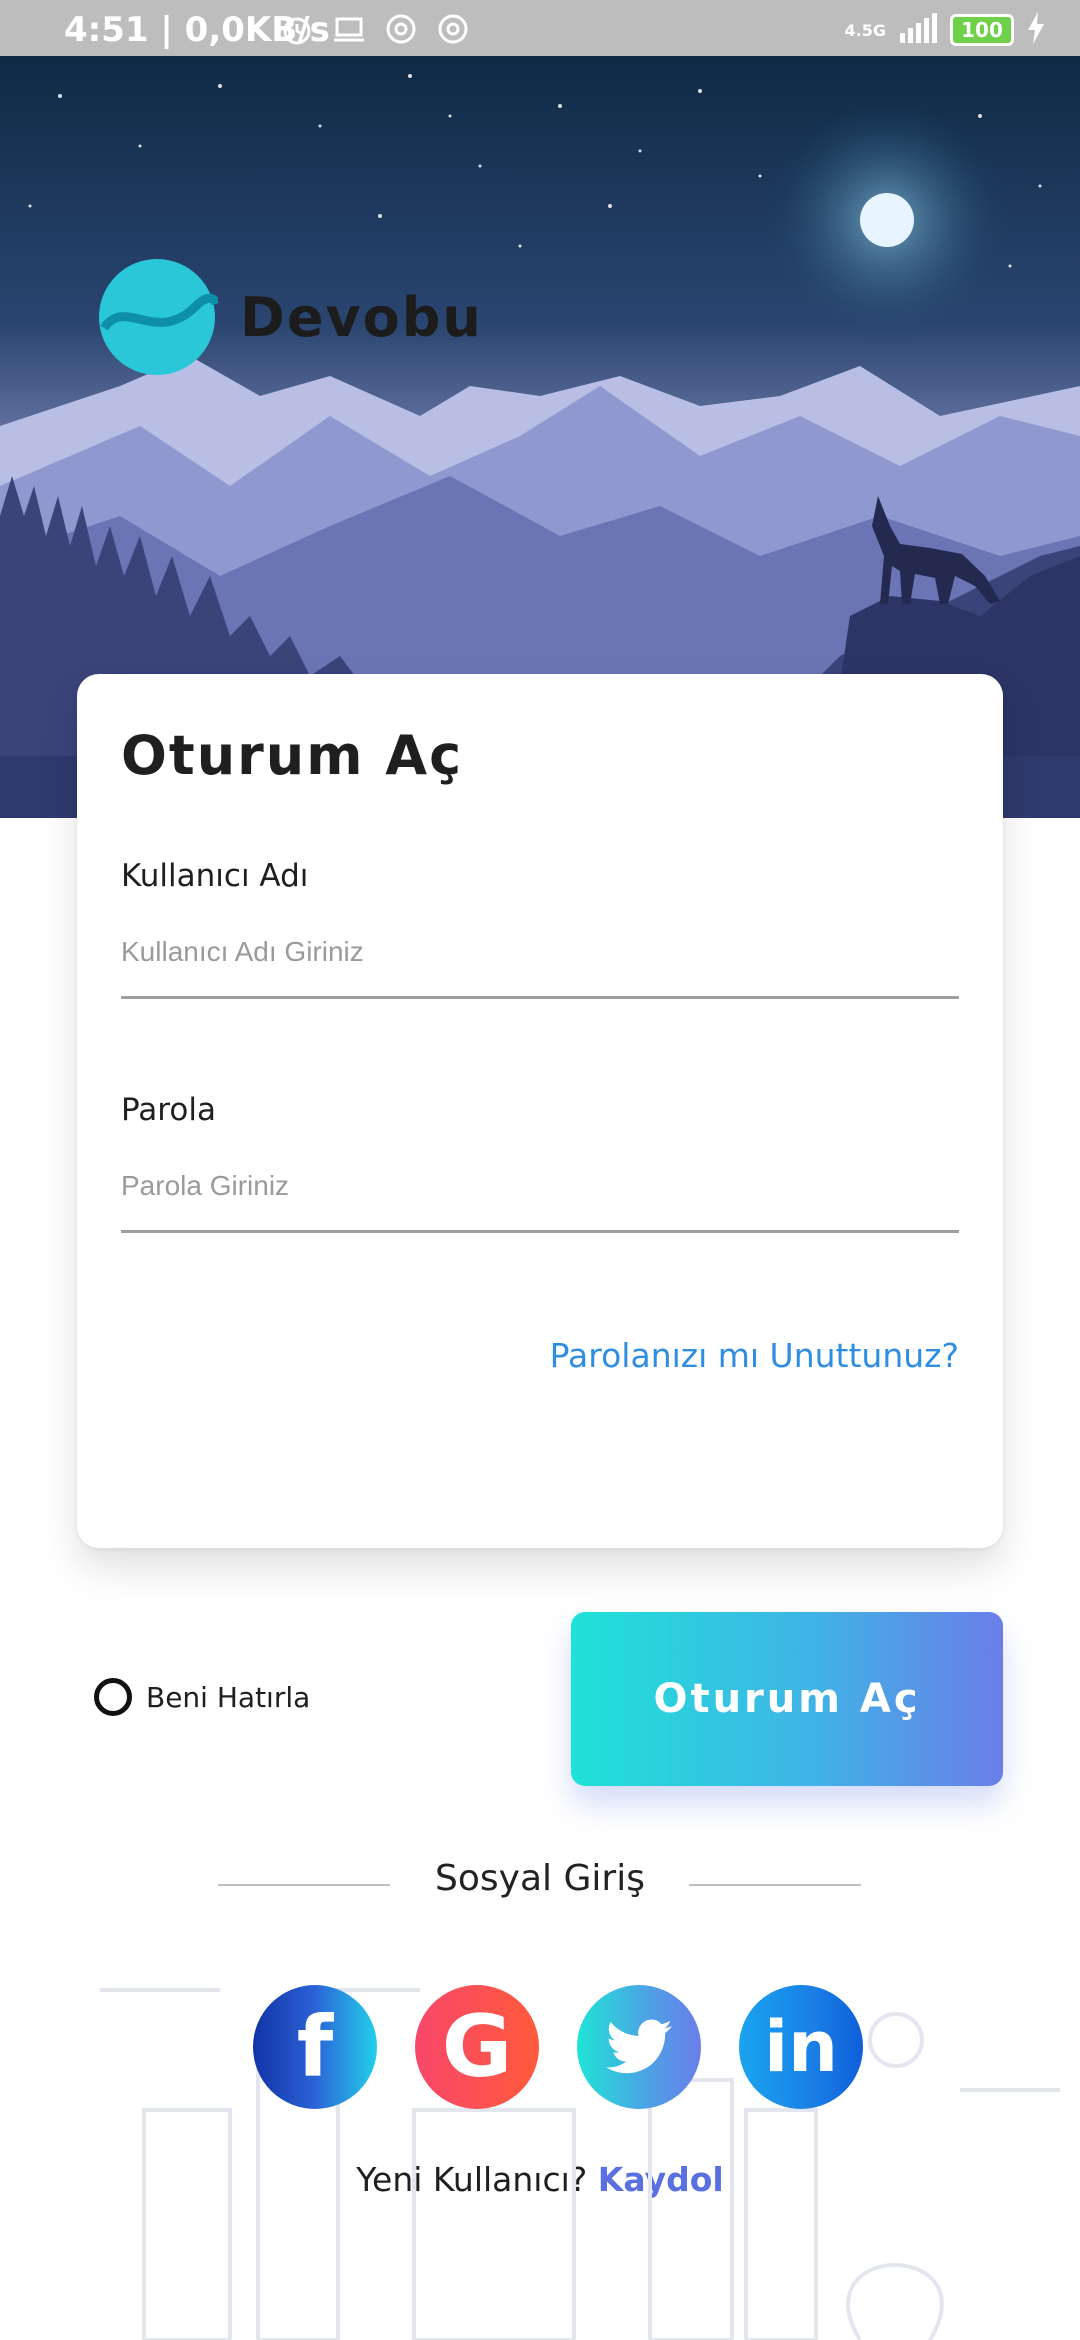 The width and height of the screenshot is (1080, 2340). I want to click on social-login-title: Sosyal Giriş, so click(540, 1878).